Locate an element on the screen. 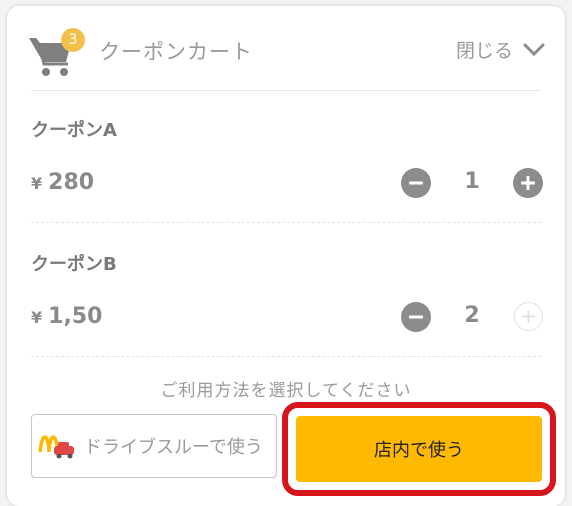  in-store-label: 店内で使う is located at coordinates (419, 450).